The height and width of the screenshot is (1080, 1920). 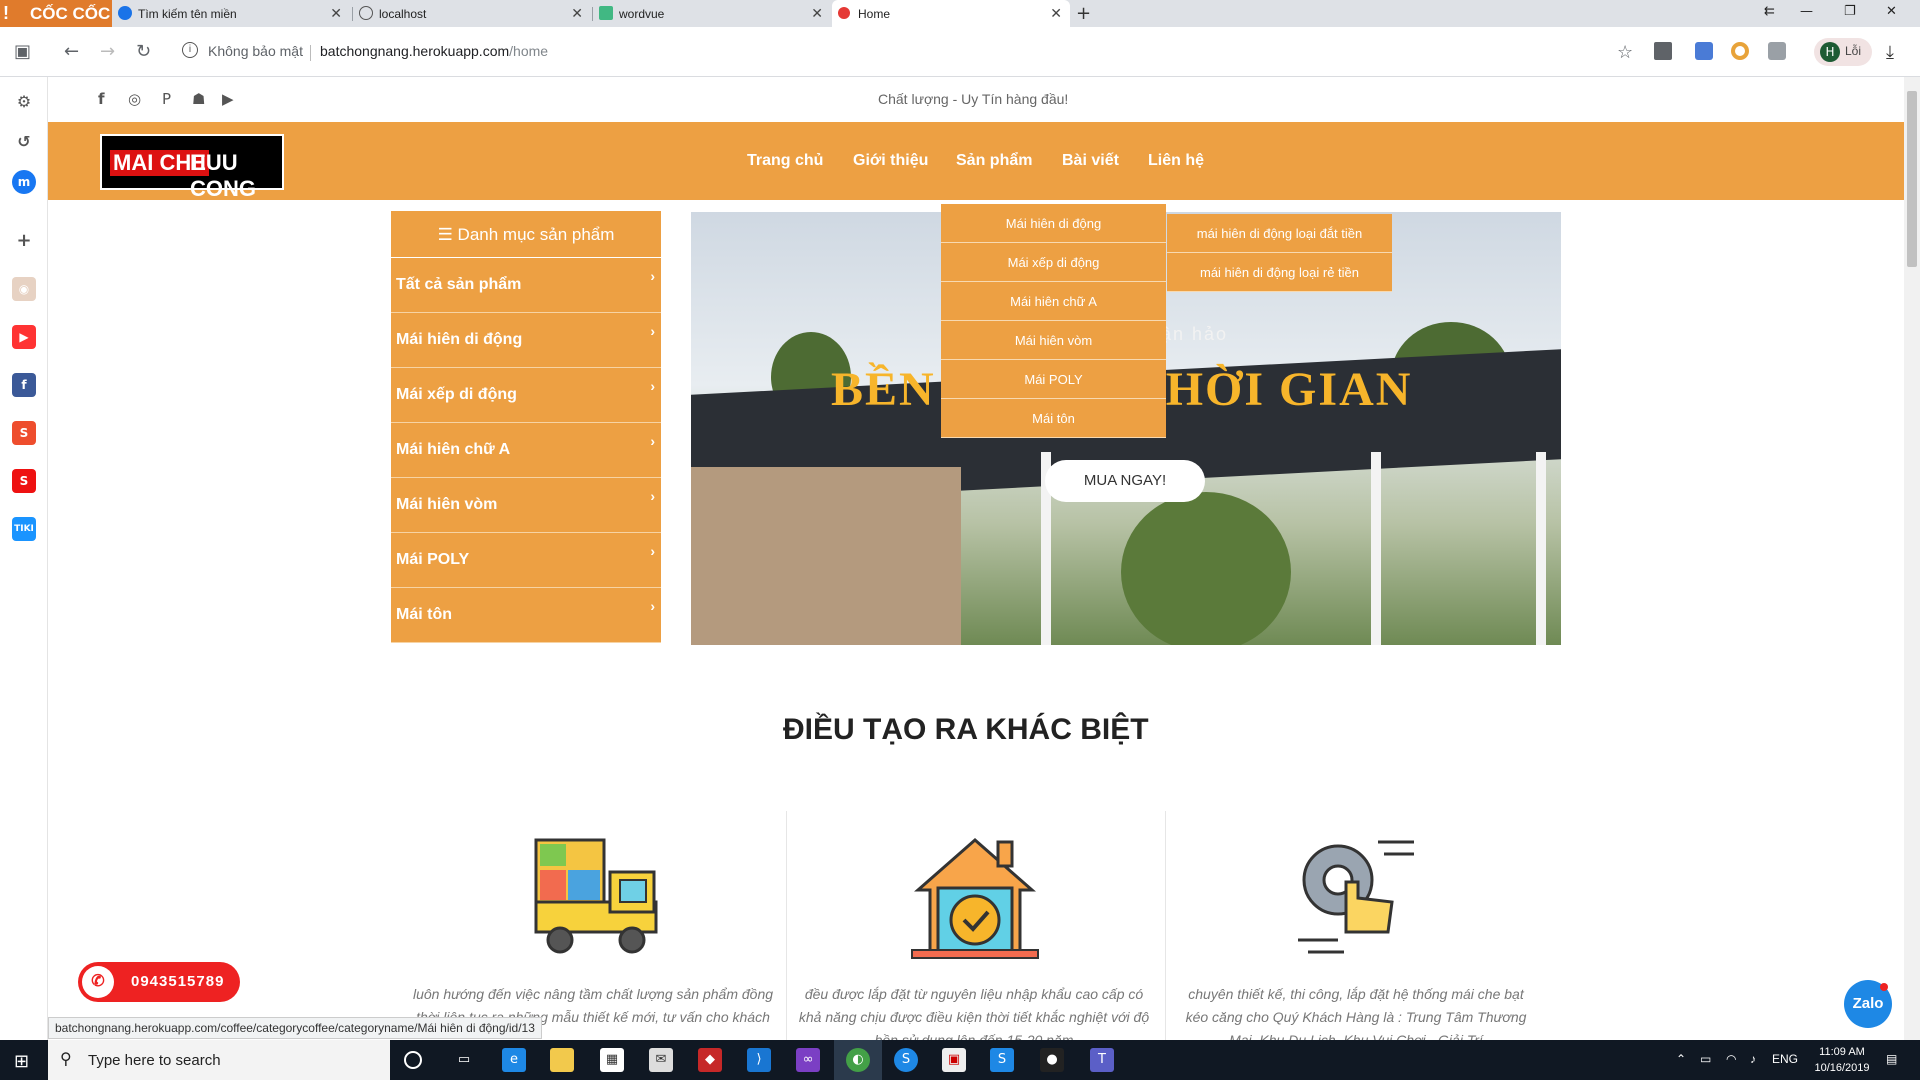 I want to click on download-icon: ⤓, so click(x=1895, y=52).